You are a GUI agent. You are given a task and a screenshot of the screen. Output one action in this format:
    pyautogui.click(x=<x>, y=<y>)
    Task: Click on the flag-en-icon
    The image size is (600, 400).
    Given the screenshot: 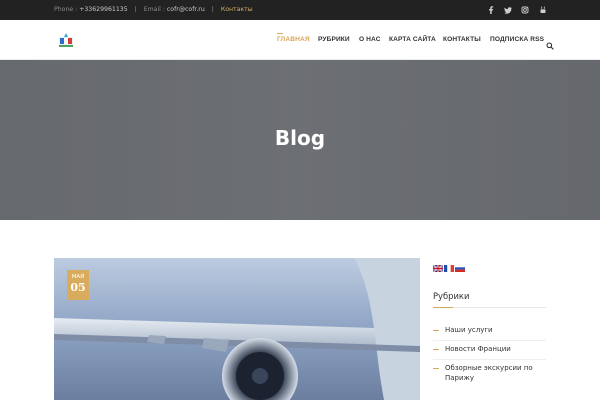 What is the action you would take?
    pyautogui.click(x=438, y=265)
    